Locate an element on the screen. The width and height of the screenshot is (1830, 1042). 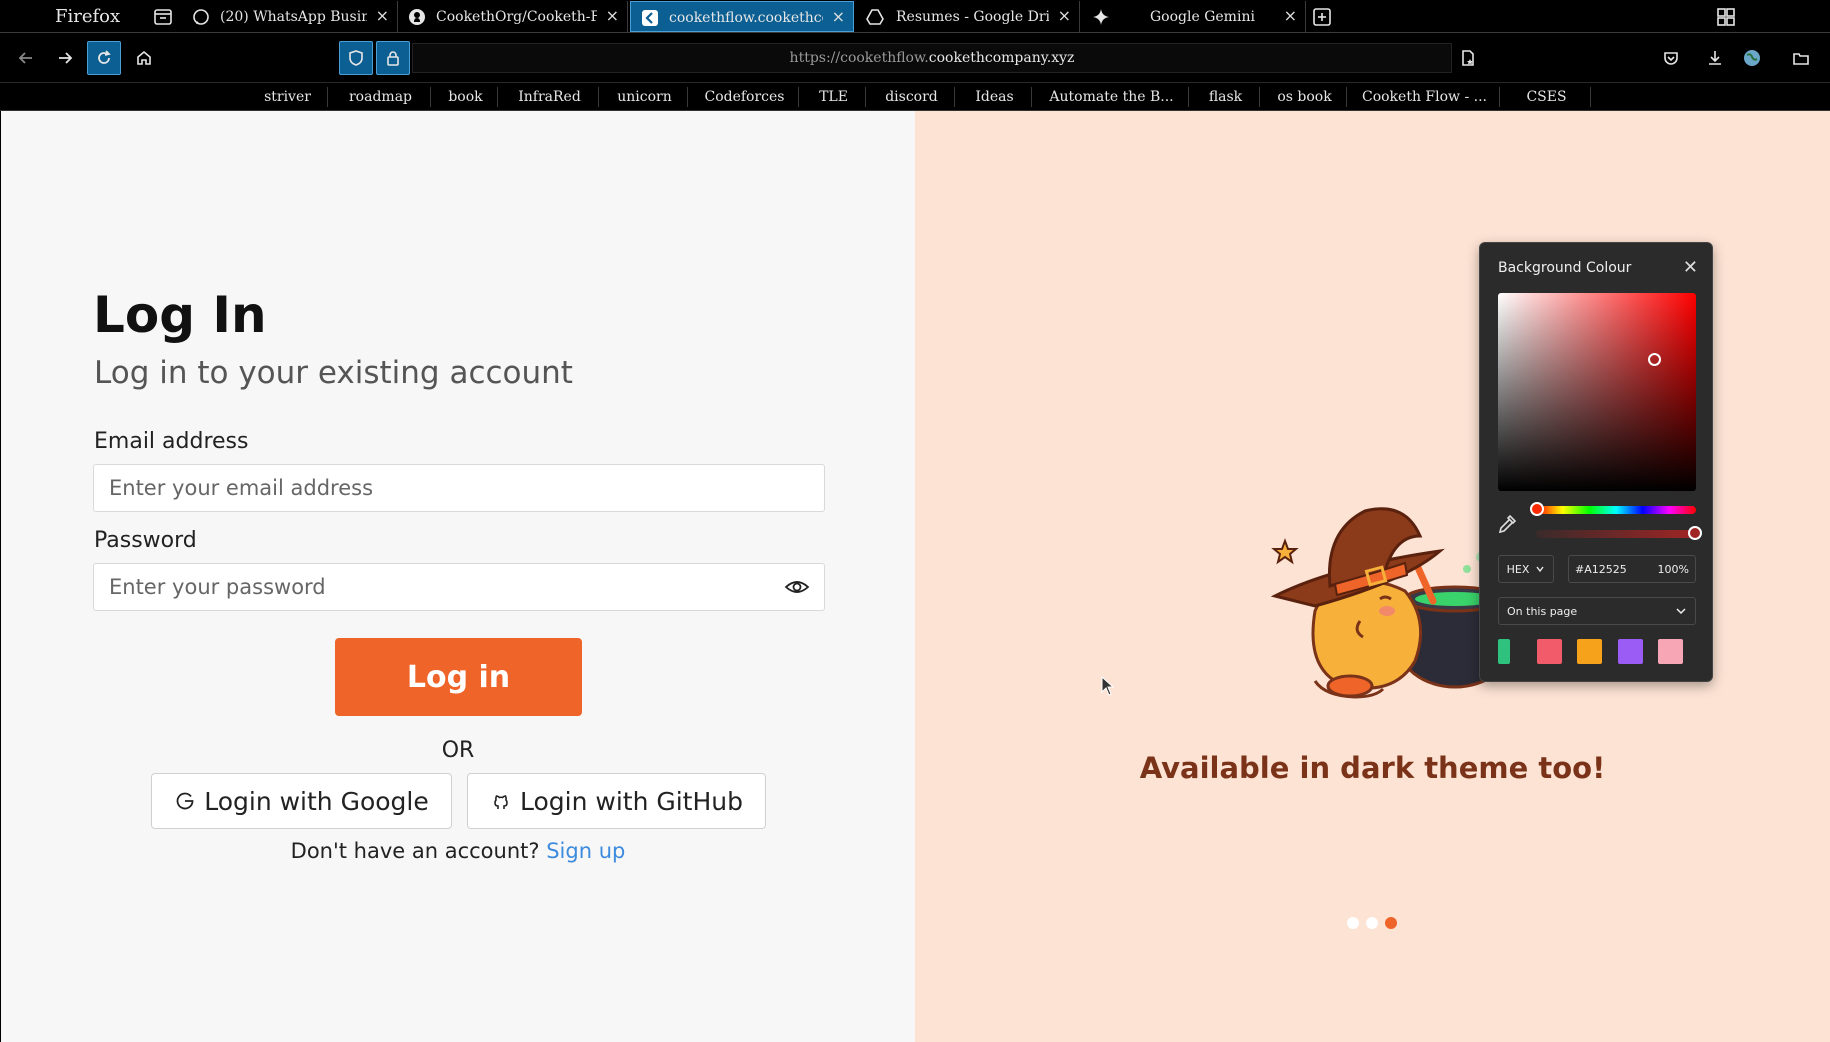
url-bar: https://cookethflow. cookethcompany.xyz is located at coordinates (932, 58).